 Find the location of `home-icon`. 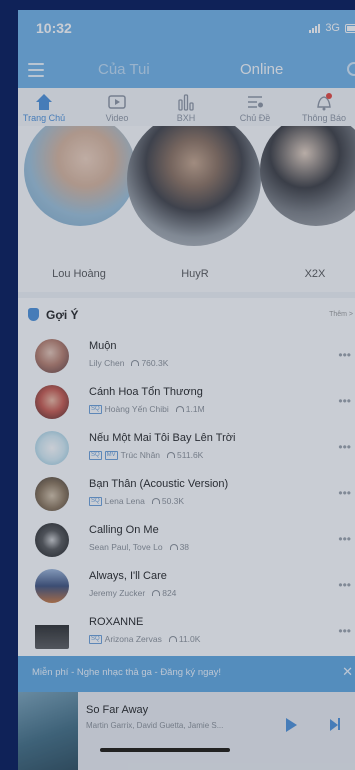

home-icon is located at coordinates (46, 102).